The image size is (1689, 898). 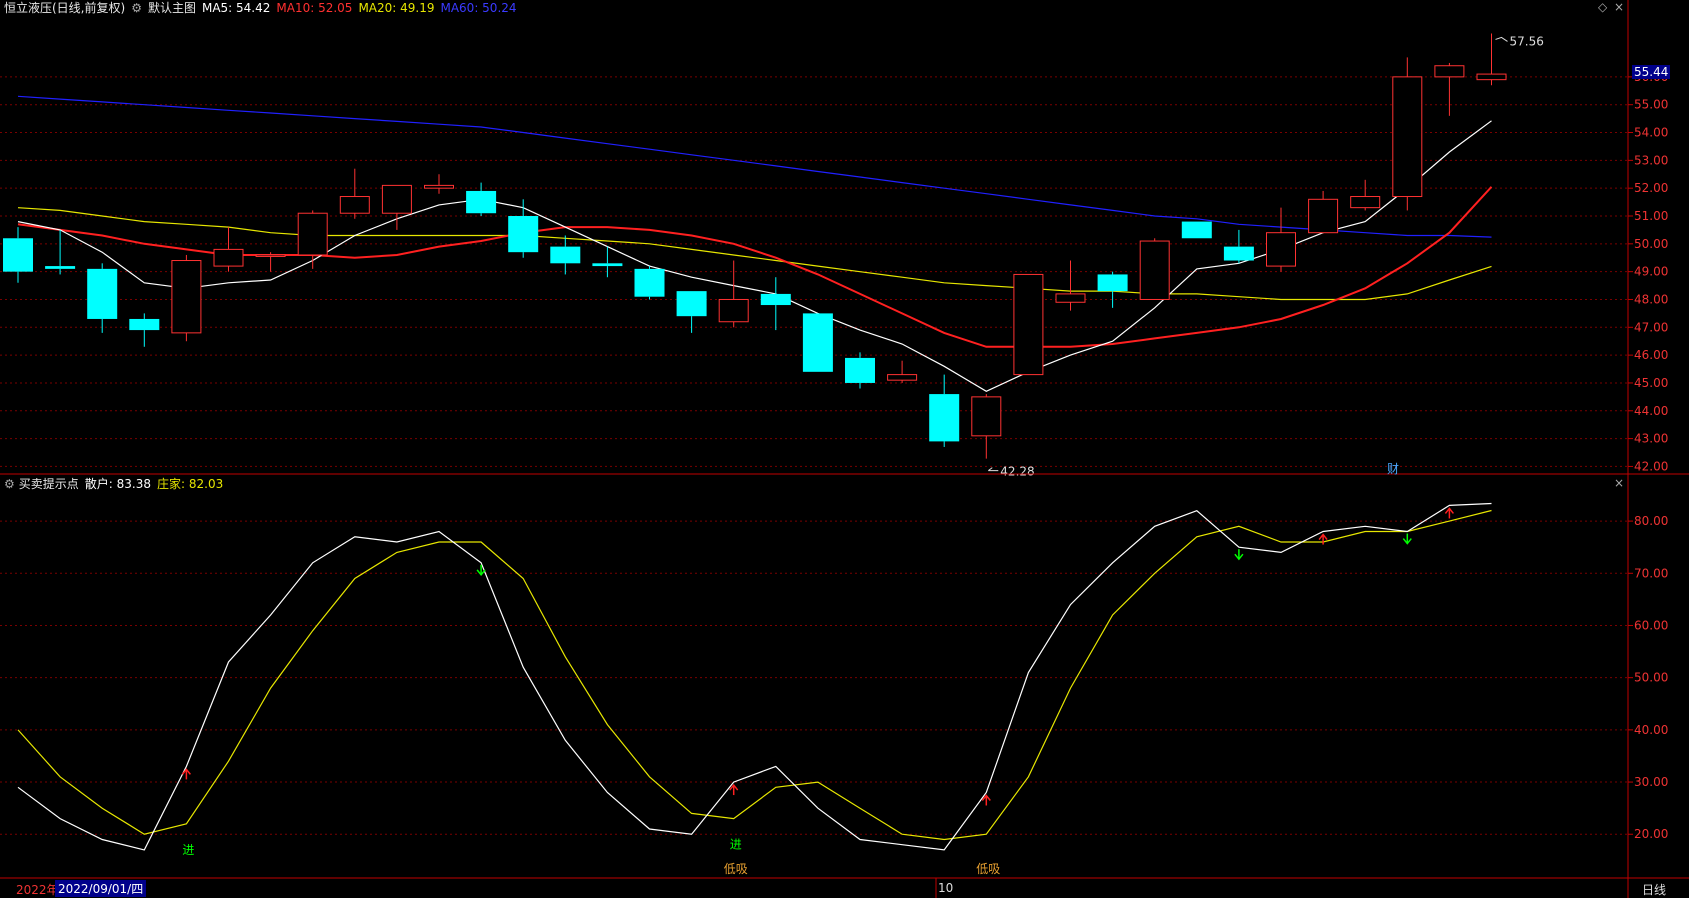 What do you see at coordinates (1602, 7) in the screenshot?
I see `diamond-icon: ◇` at bounding box center [1602, 7].